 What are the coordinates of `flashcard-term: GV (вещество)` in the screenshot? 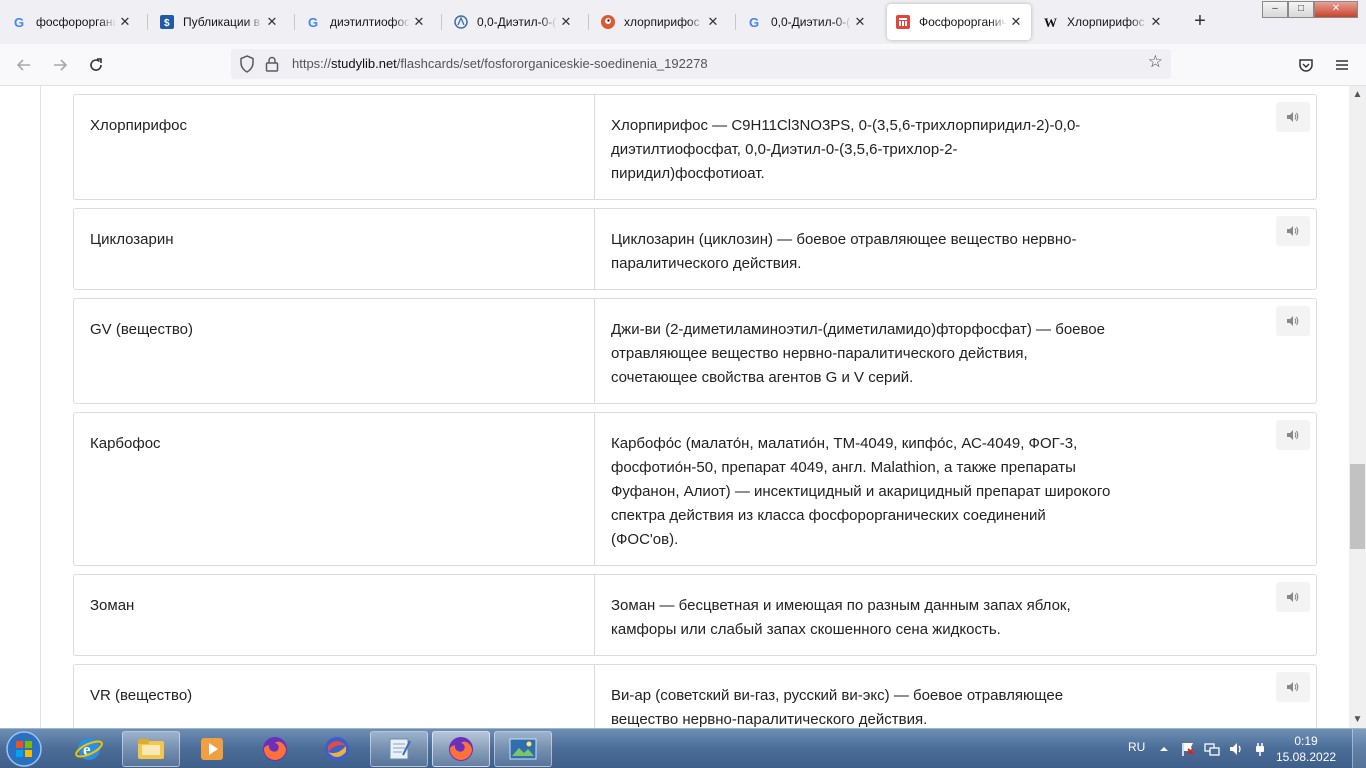 It's located at (334, 351).